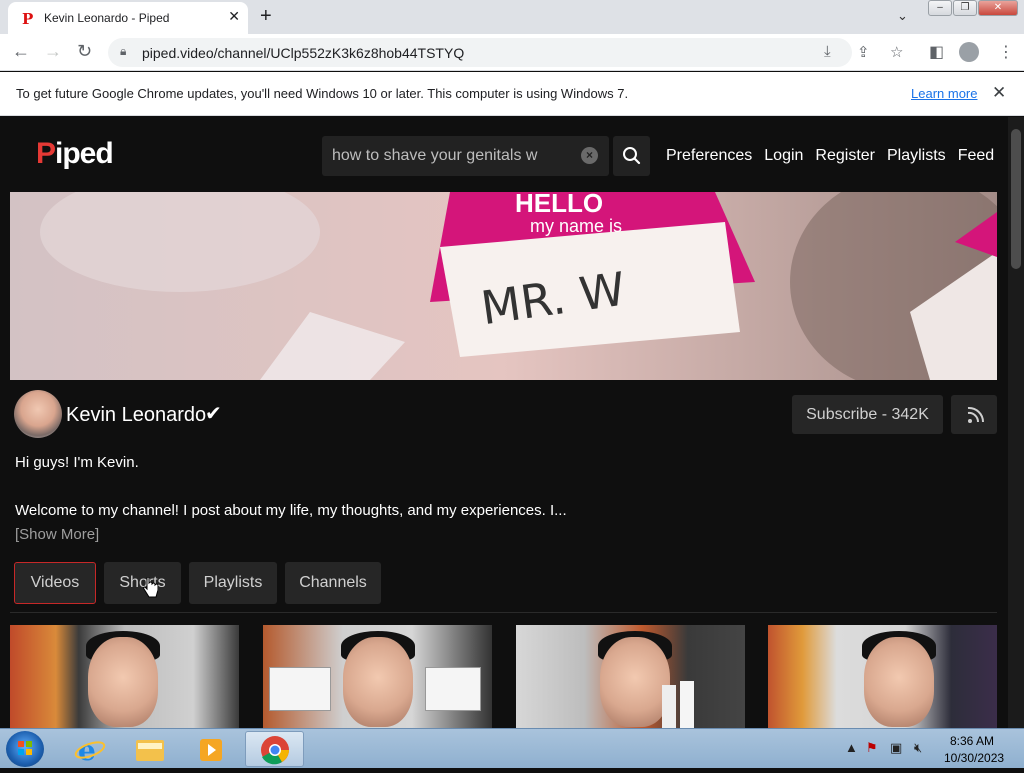 The width and height of the screenshot is (1024, 773). I want to click on network-icon: ▣, so click(896, 748).